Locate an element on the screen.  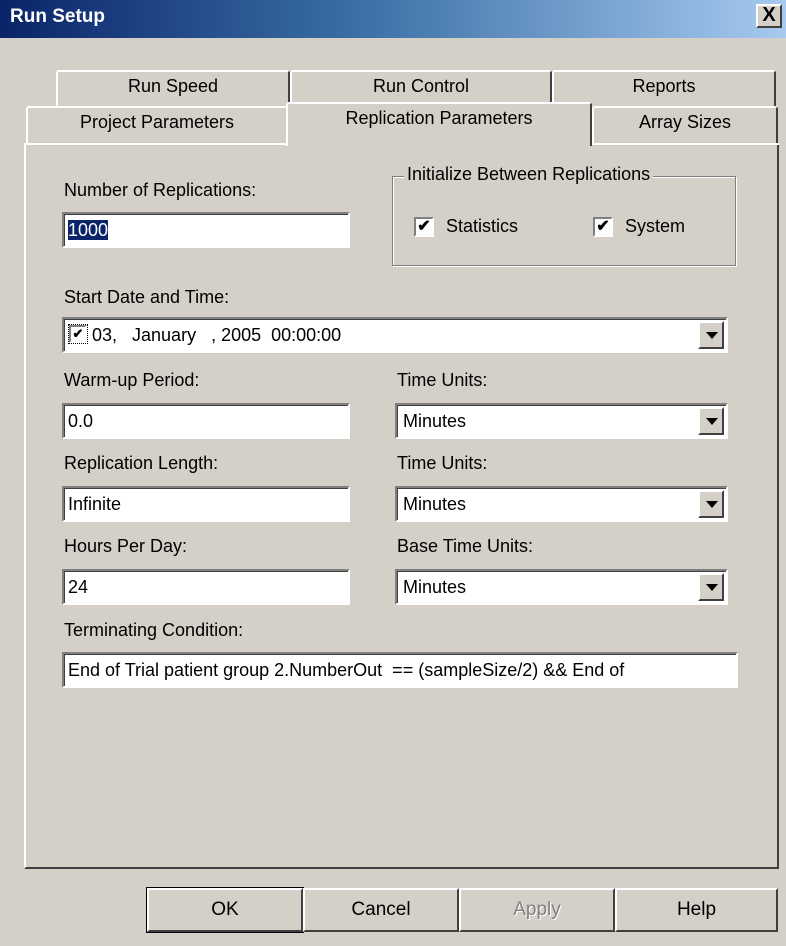
statistics-label: Statistics is located at coordinates (482, 226).